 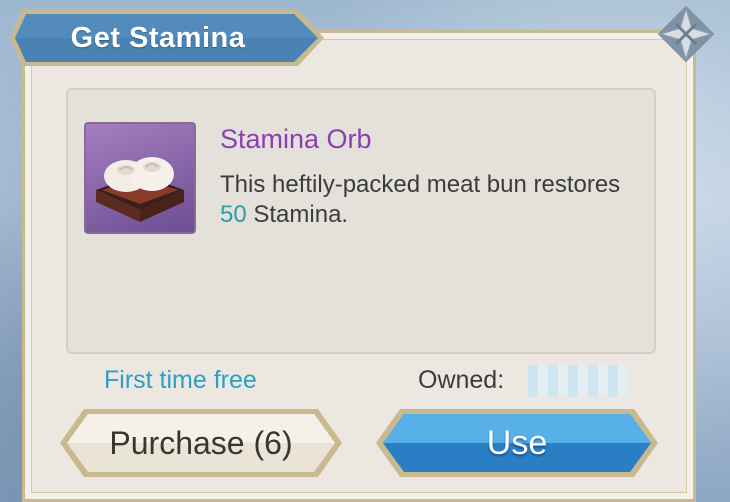 What do you see at coordinates (578, 381) in the screenshot?
I see `owned-value` at bounding box center [578, 381].